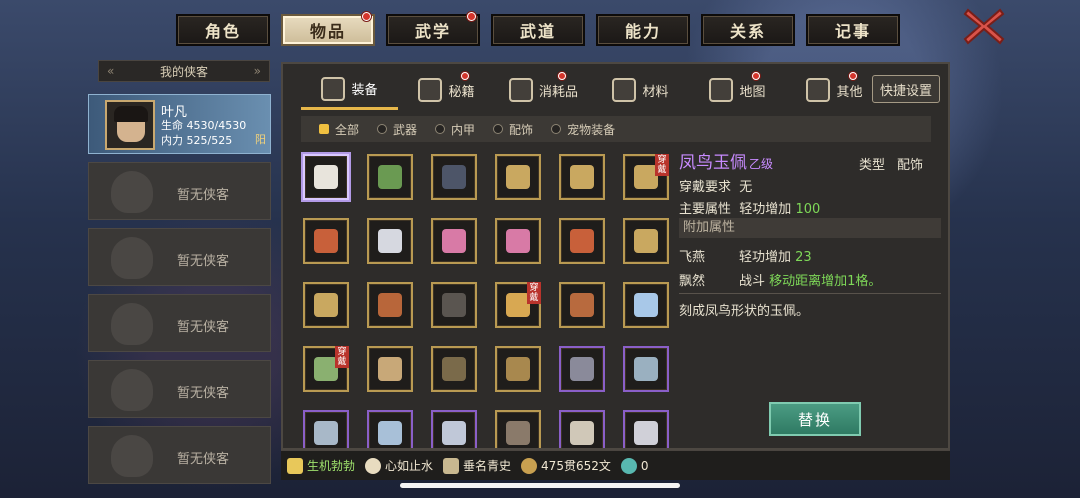 The image size is (1080, 498). What do you see at coordinates (455, 129) in the screenshot?
I see `filter-armor: 内甲` at bounding box center [455, 129].